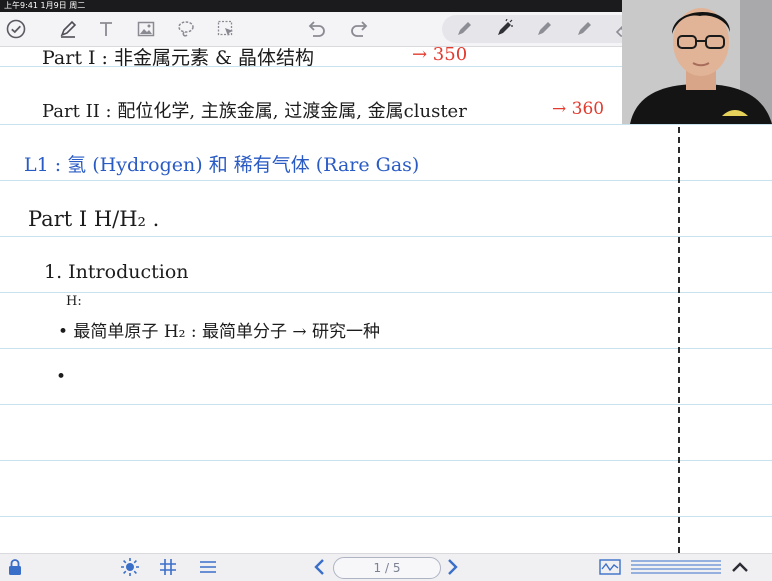  What do you see at coordinates (226, 29) in the screenshot?
I see `pointer-icon` at bounding box center [226, 29].